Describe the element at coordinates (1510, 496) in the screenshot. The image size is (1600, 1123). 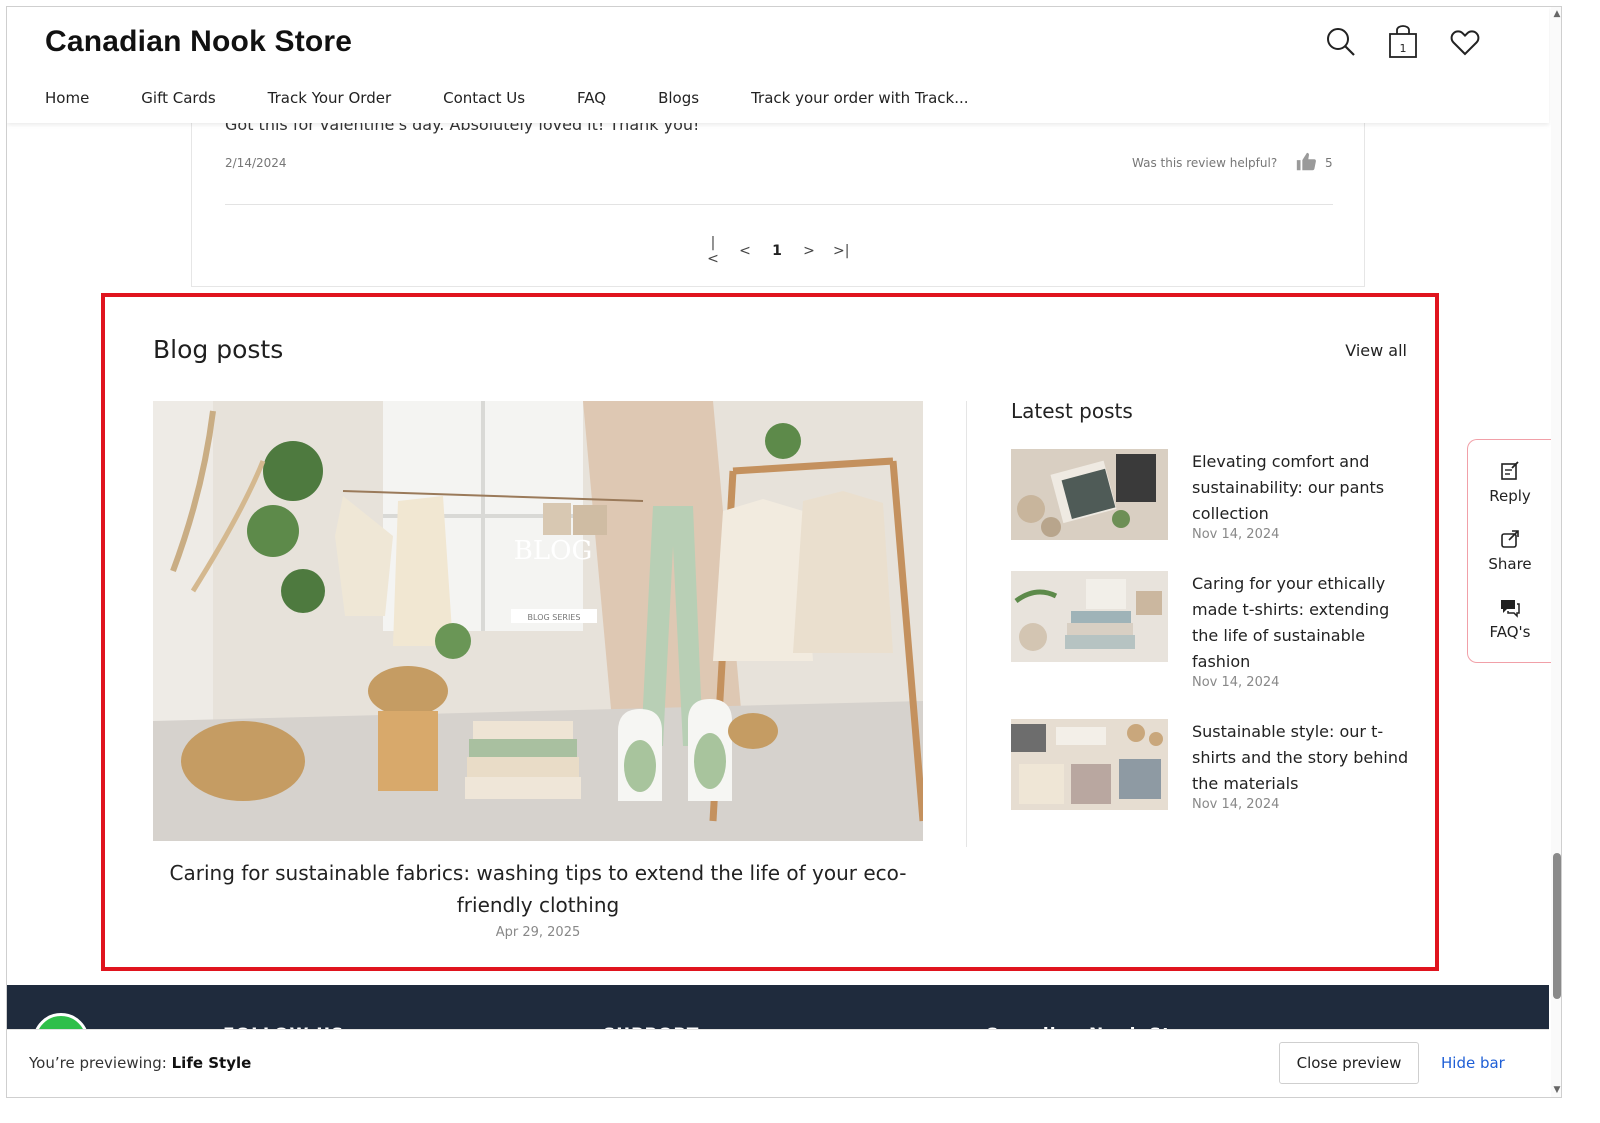
I see `reply-label: Reply` at that location.